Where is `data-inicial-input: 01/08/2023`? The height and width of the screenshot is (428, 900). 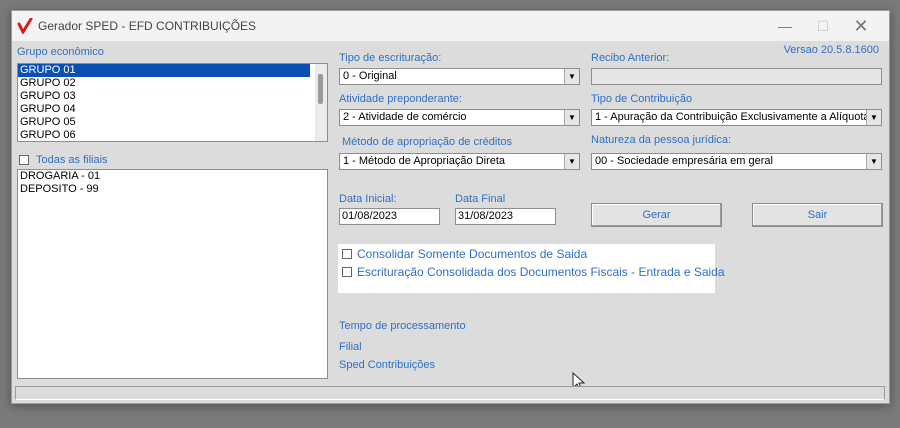 data-inicial-input: 01/08/2023 is located at coordinates (389, 216).